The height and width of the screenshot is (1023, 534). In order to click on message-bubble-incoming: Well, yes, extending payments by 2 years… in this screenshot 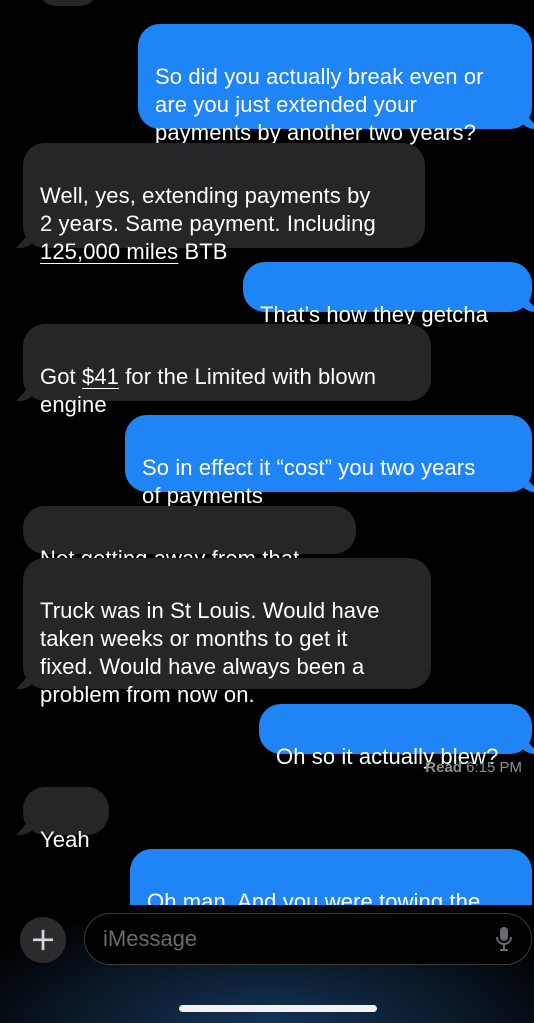, I will do `click(224, 203)`.